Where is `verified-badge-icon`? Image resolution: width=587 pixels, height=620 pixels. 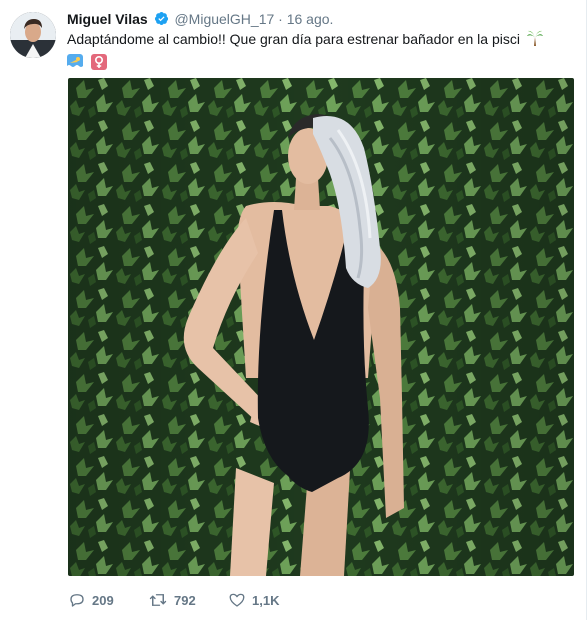
verified-badge-icon is located at coordinates (161, 20).